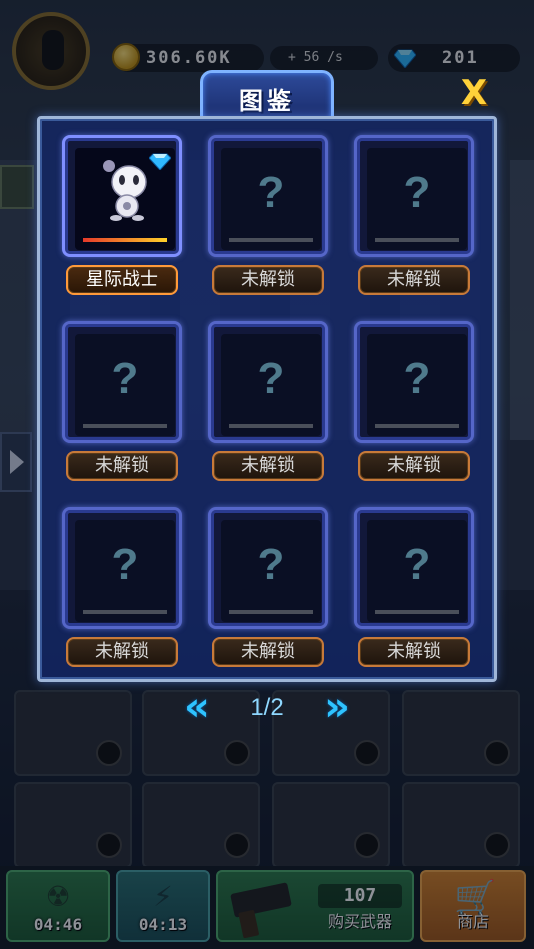 This screenshot has height=949, width=534. Describe the element at coordinates (160, 161) in the screenshot. I see `diamond-icon` at that location.